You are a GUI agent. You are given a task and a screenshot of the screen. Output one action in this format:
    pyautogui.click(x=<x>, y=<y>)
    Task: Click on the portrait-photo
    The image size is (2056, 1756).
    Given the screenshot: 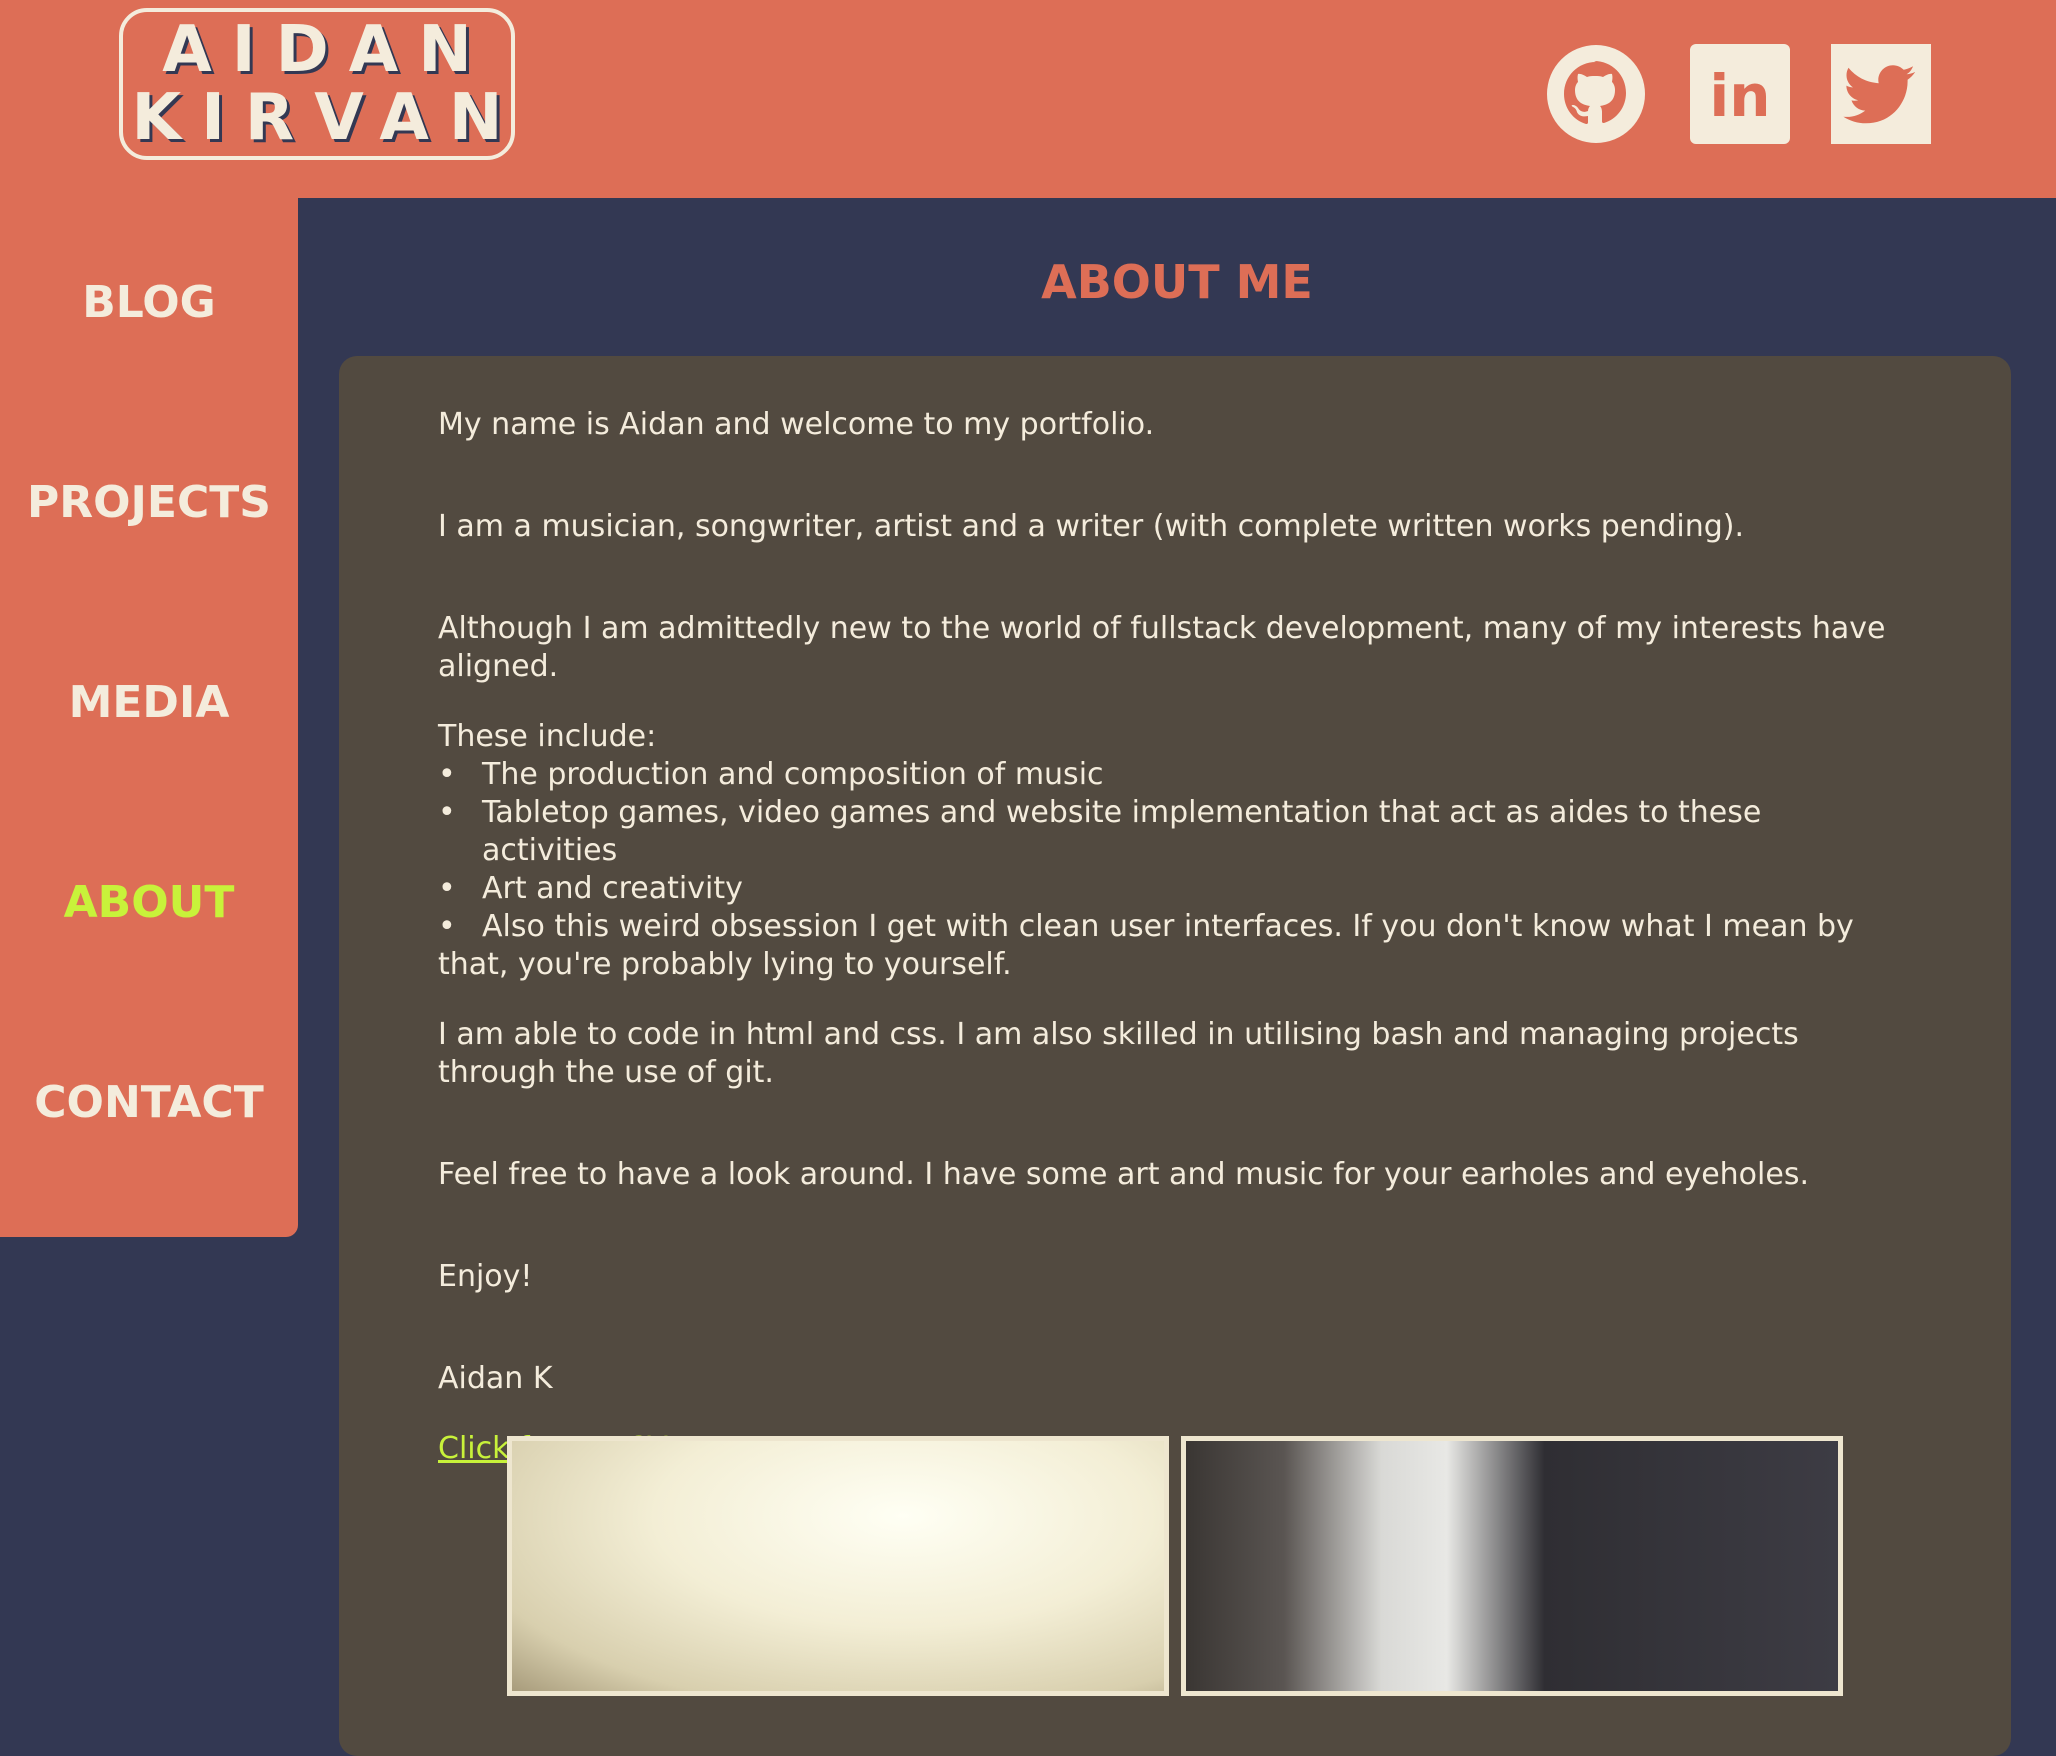 What is the action you would take?
    pyautogui.click(x=838, y=1566)
    